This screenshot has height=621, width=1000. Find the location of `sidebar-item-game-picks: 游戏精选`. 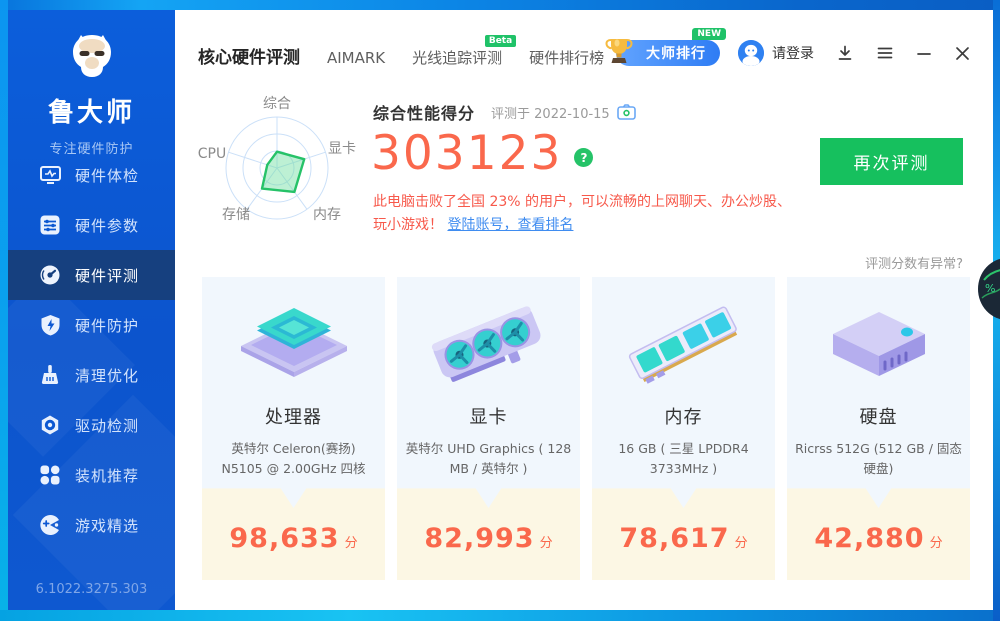

sidebar-item-game-picks: 游戏精选 is located at coordinates (91, 525).